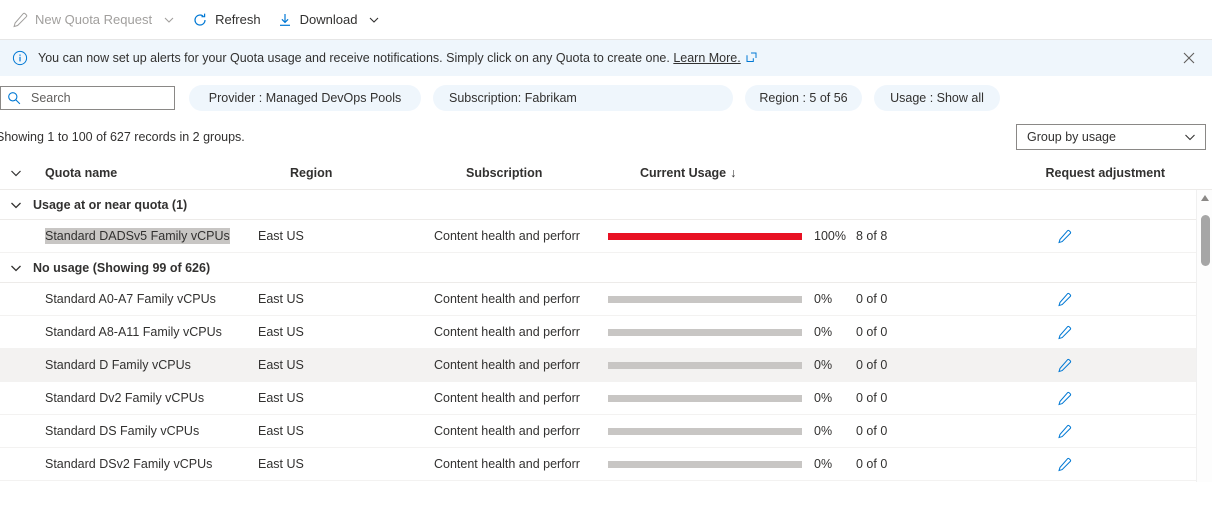  Describe the element at coordinates (803, 98) in the screenshot. I see `filter-region: Region : 5 of 56` at that location.